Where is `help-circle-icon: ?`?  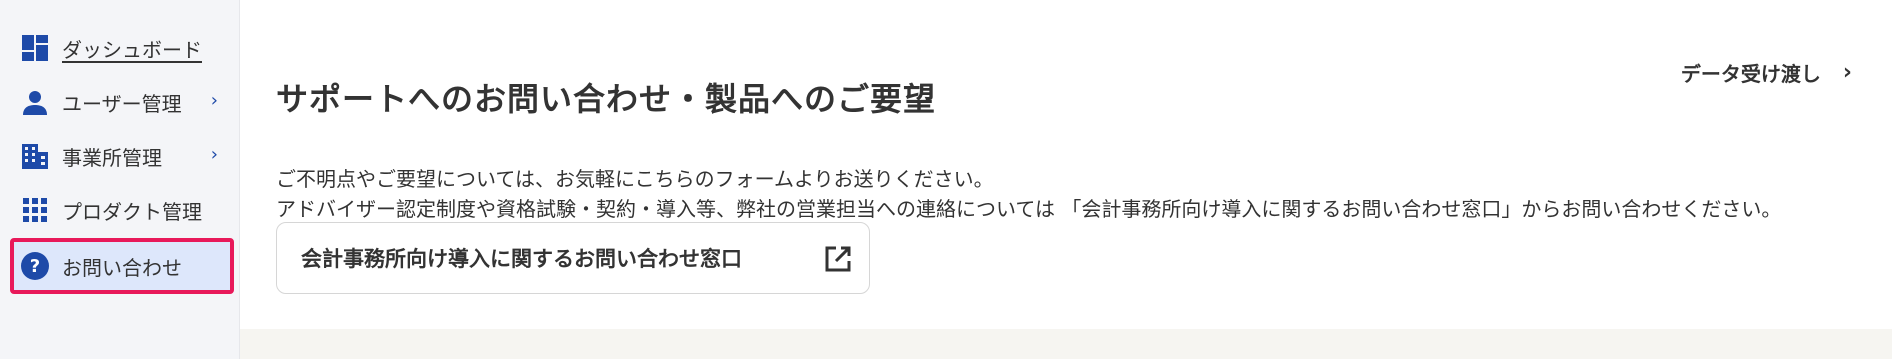 help-circle-icon: ? is located at coordinates (35, 266).